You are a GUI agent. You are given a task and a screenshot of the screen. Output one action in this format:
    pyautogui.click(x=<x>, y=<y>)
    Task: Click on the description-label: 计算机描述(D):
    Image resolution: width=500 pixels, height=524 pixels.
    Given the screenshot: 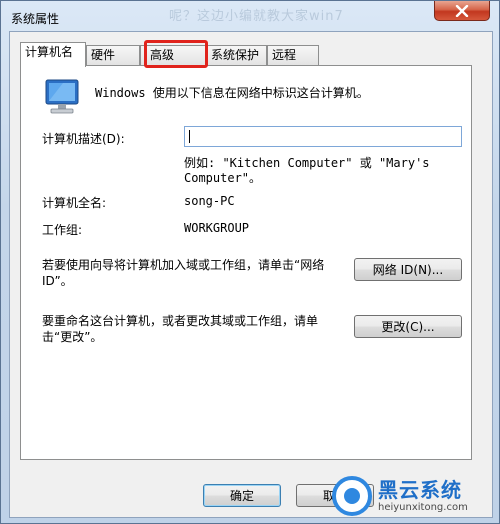 What is the action you would take?
    pyautogui.click(x=83, y=139)
    